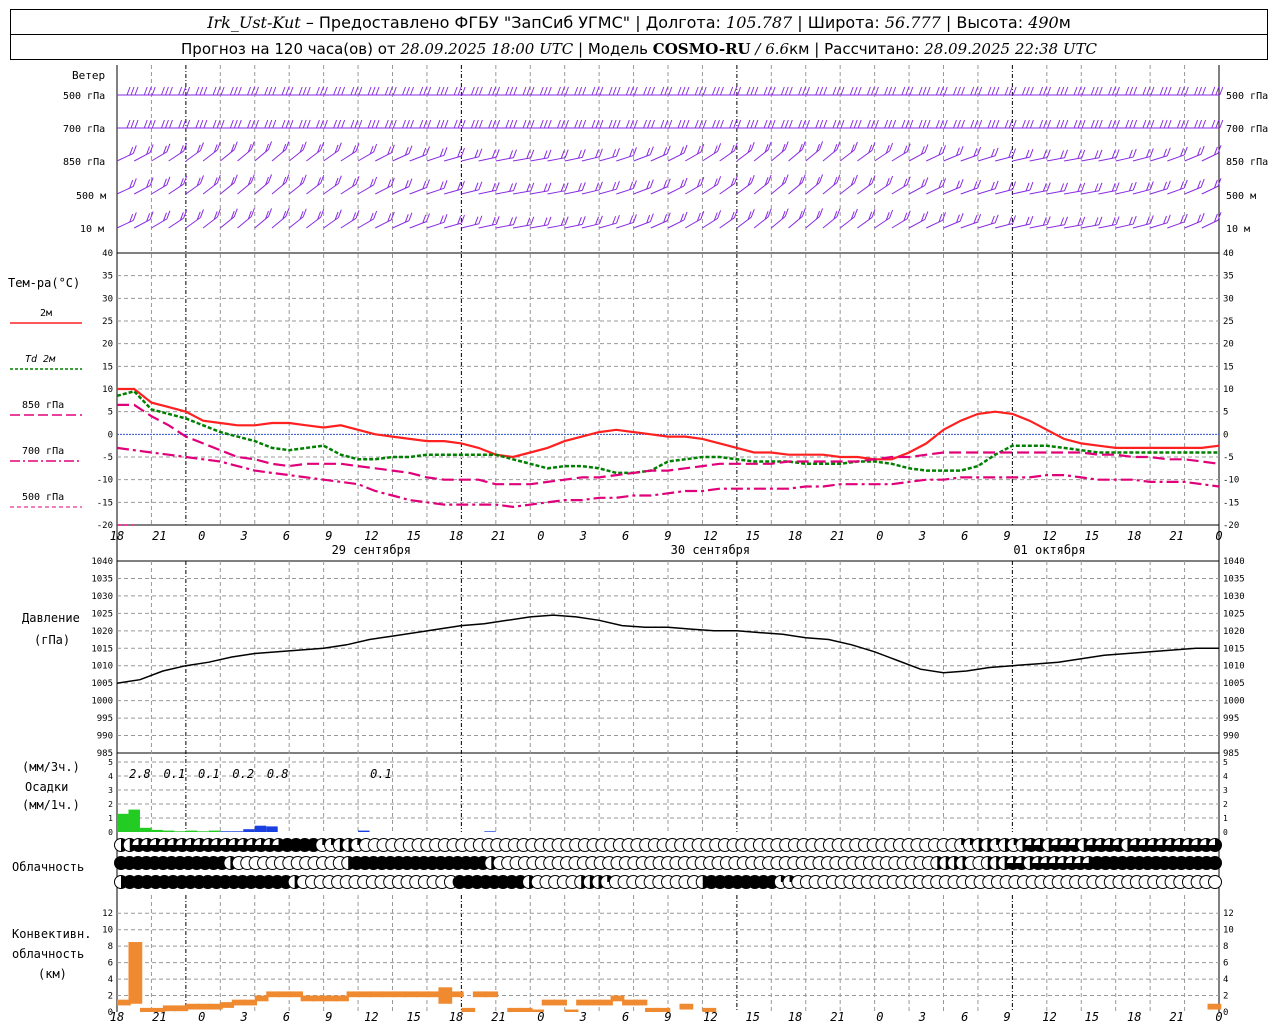 The width and height of the screenshot is (1280, 1024). I want to click on date-label: 30 сентября, so click(710, 550).